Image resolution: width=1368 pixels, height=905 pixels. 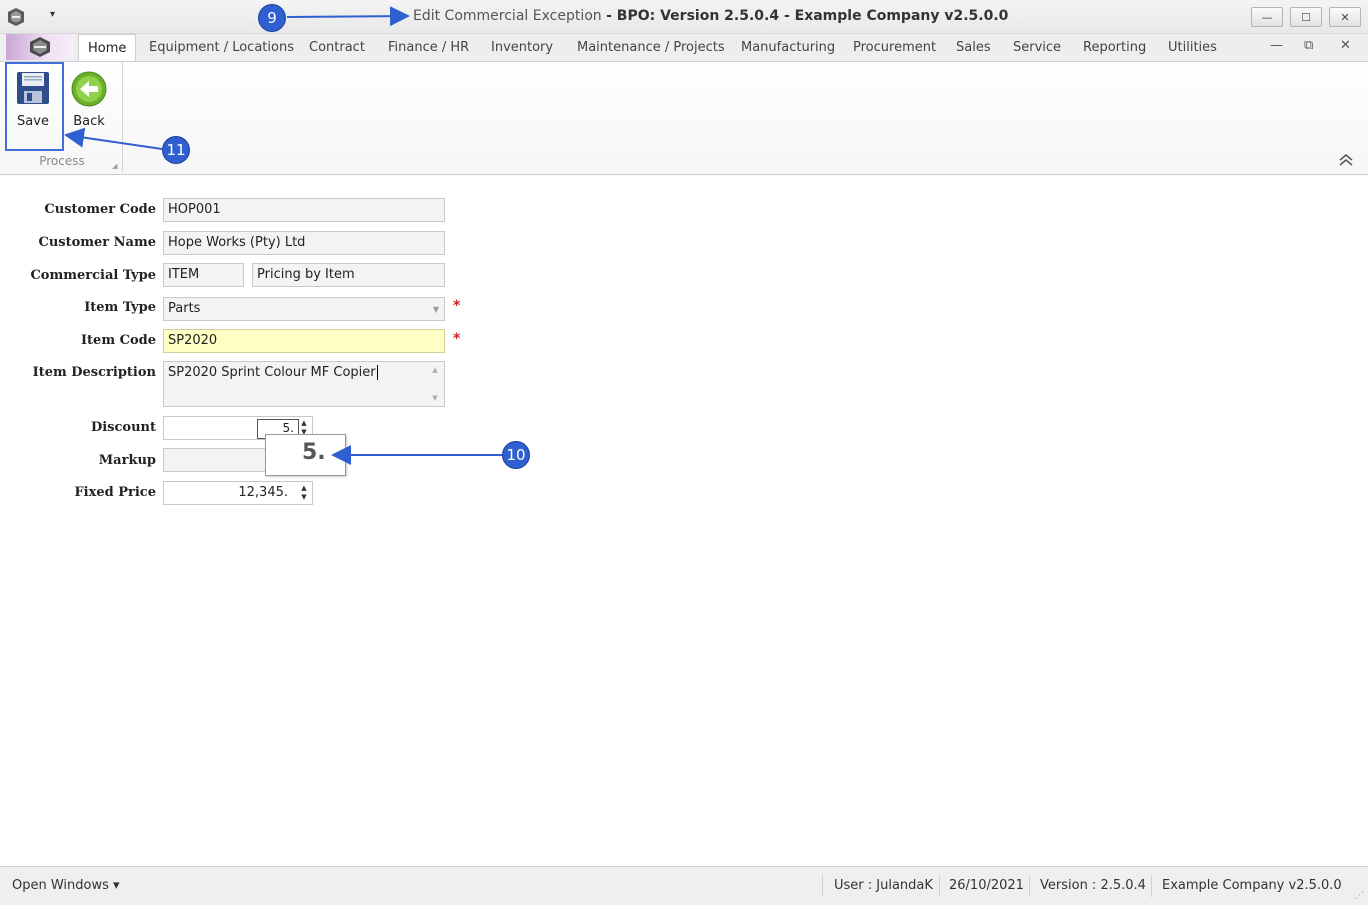 I want to click on annotation-marker-9: 9, so click(x=272, y=18).